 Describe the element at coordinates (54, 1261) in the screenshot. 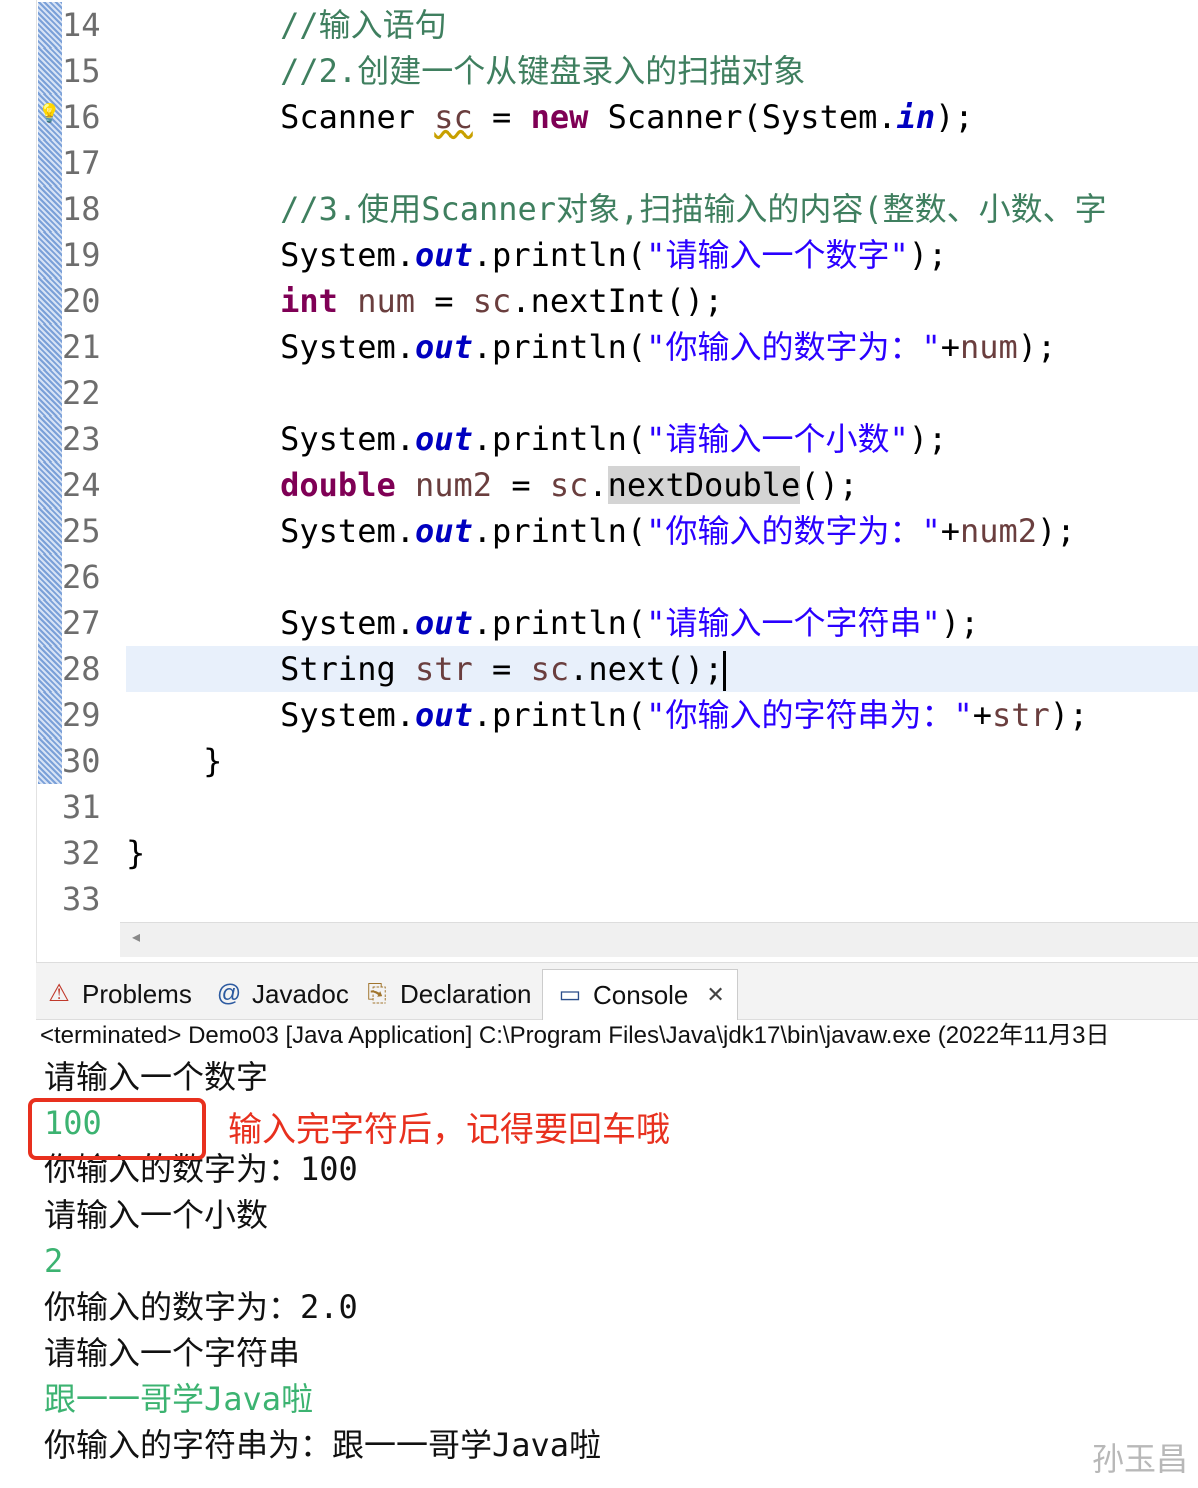

I see `user-input-line: 2` at that location.